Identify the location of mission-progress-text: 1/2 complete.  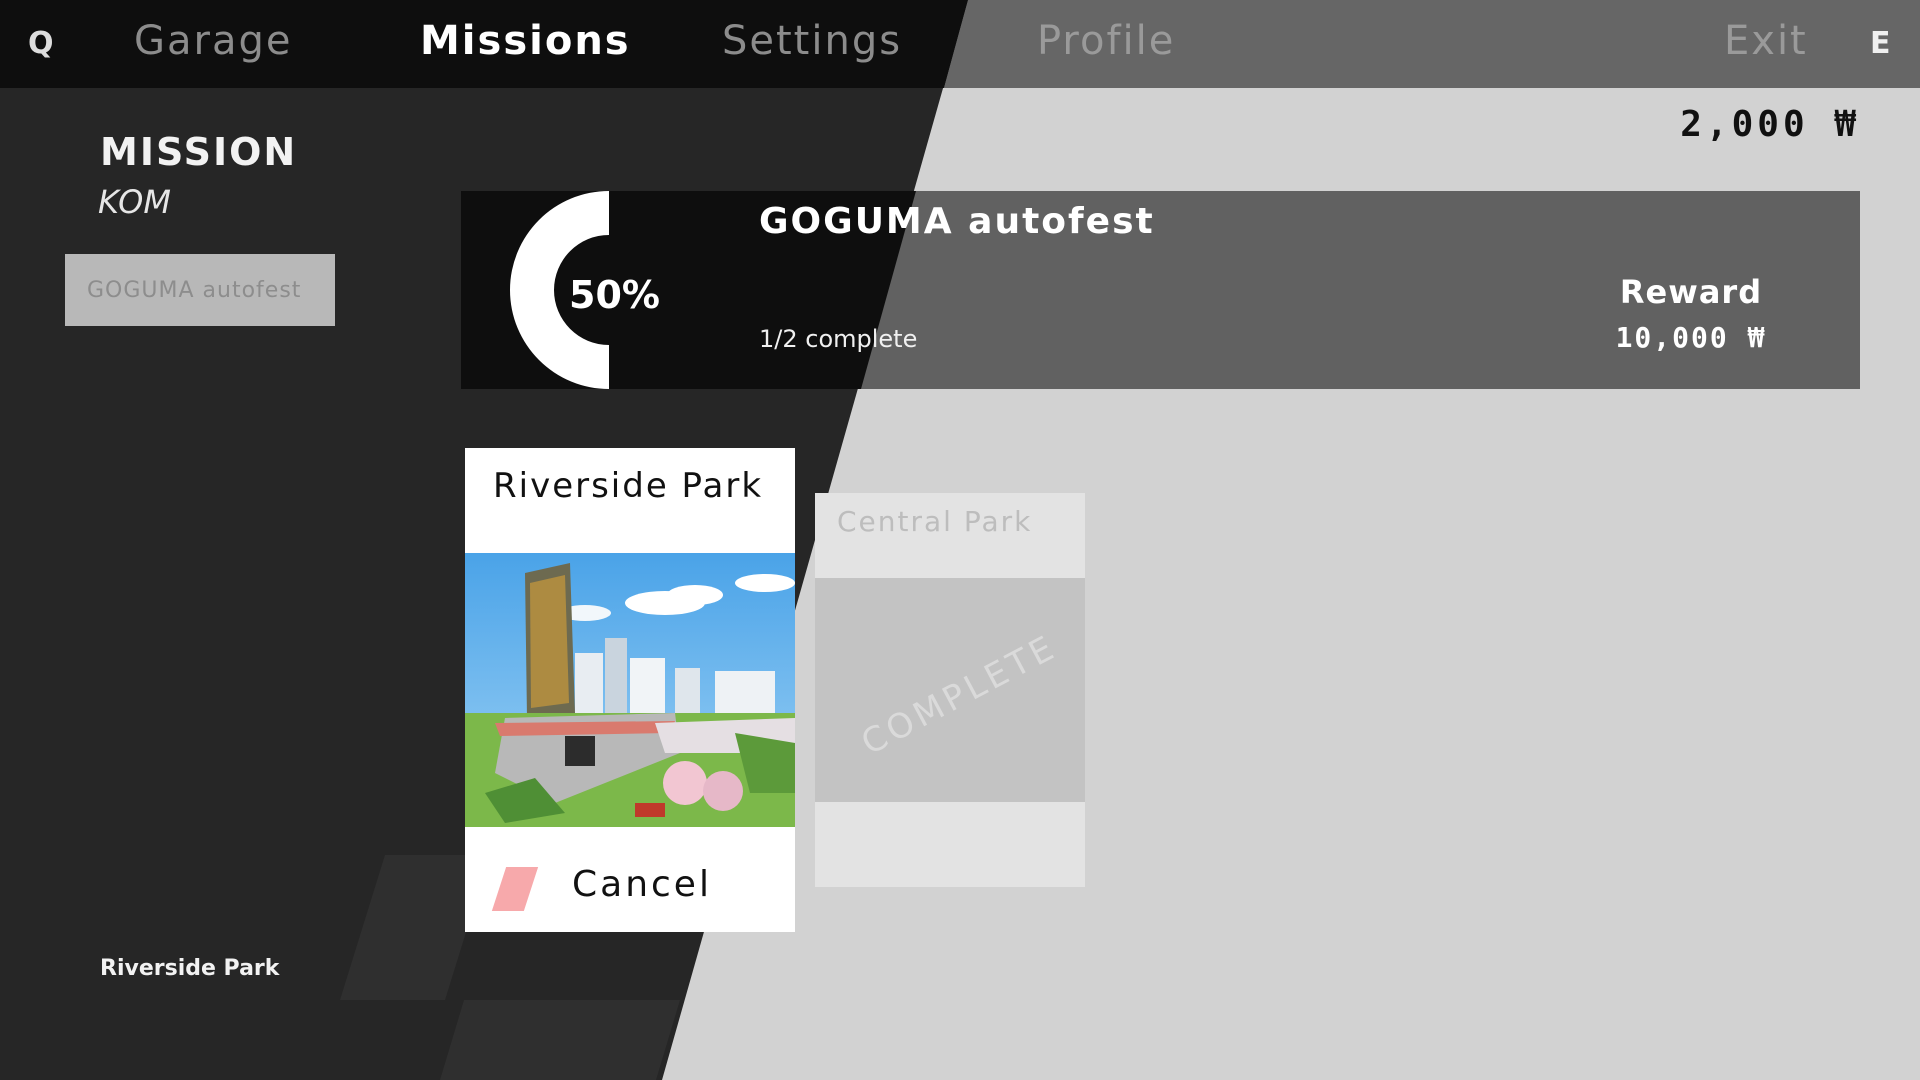
(838, 339).